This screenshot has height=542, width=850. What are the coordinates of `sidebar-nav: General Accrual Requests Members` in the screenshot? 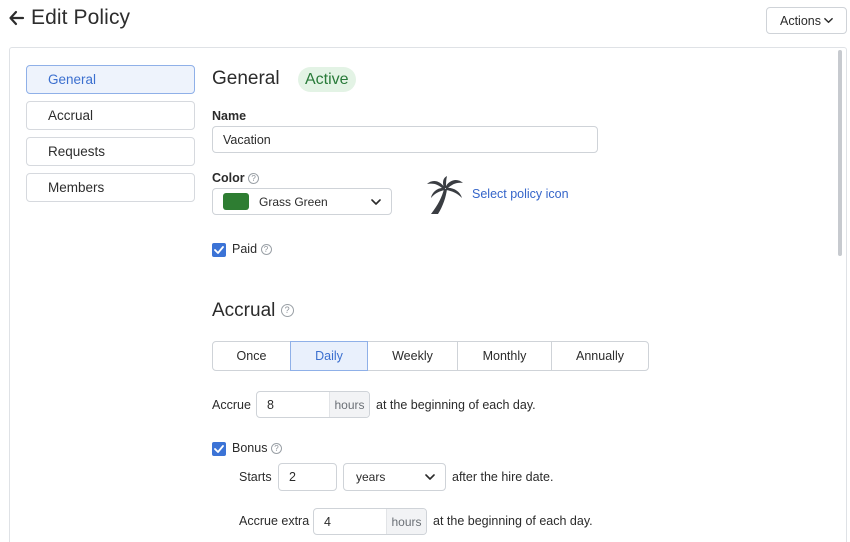 It's located at (111, 137).